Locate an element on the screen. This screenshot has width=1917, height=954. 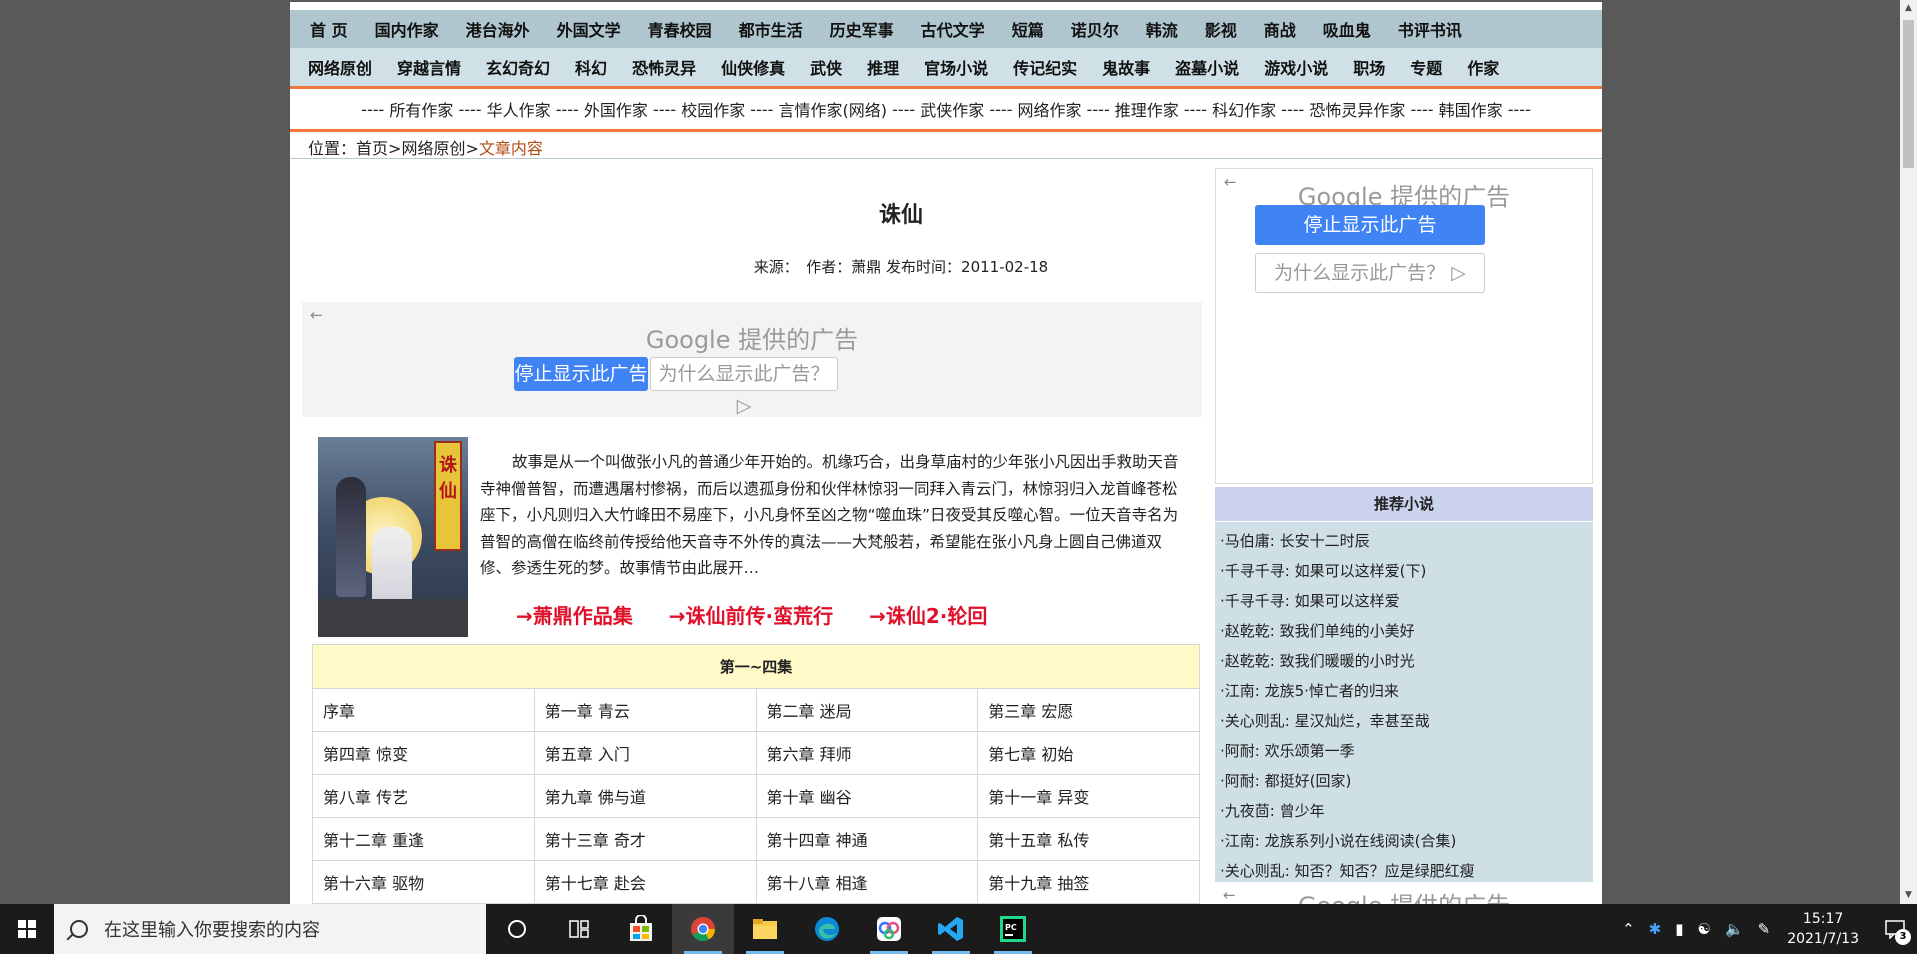
chapter-link: 第十四章 神通 is located at coordinates (867, 839).